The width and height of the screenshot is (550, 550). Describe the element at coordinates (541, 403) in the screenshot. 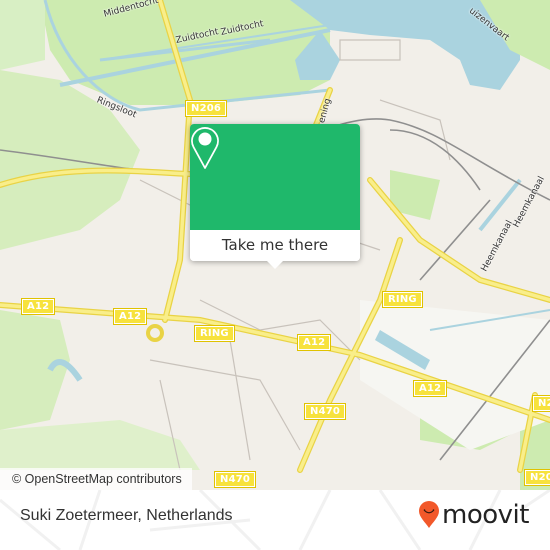

I see `road-shield-n2: N2` at that location.